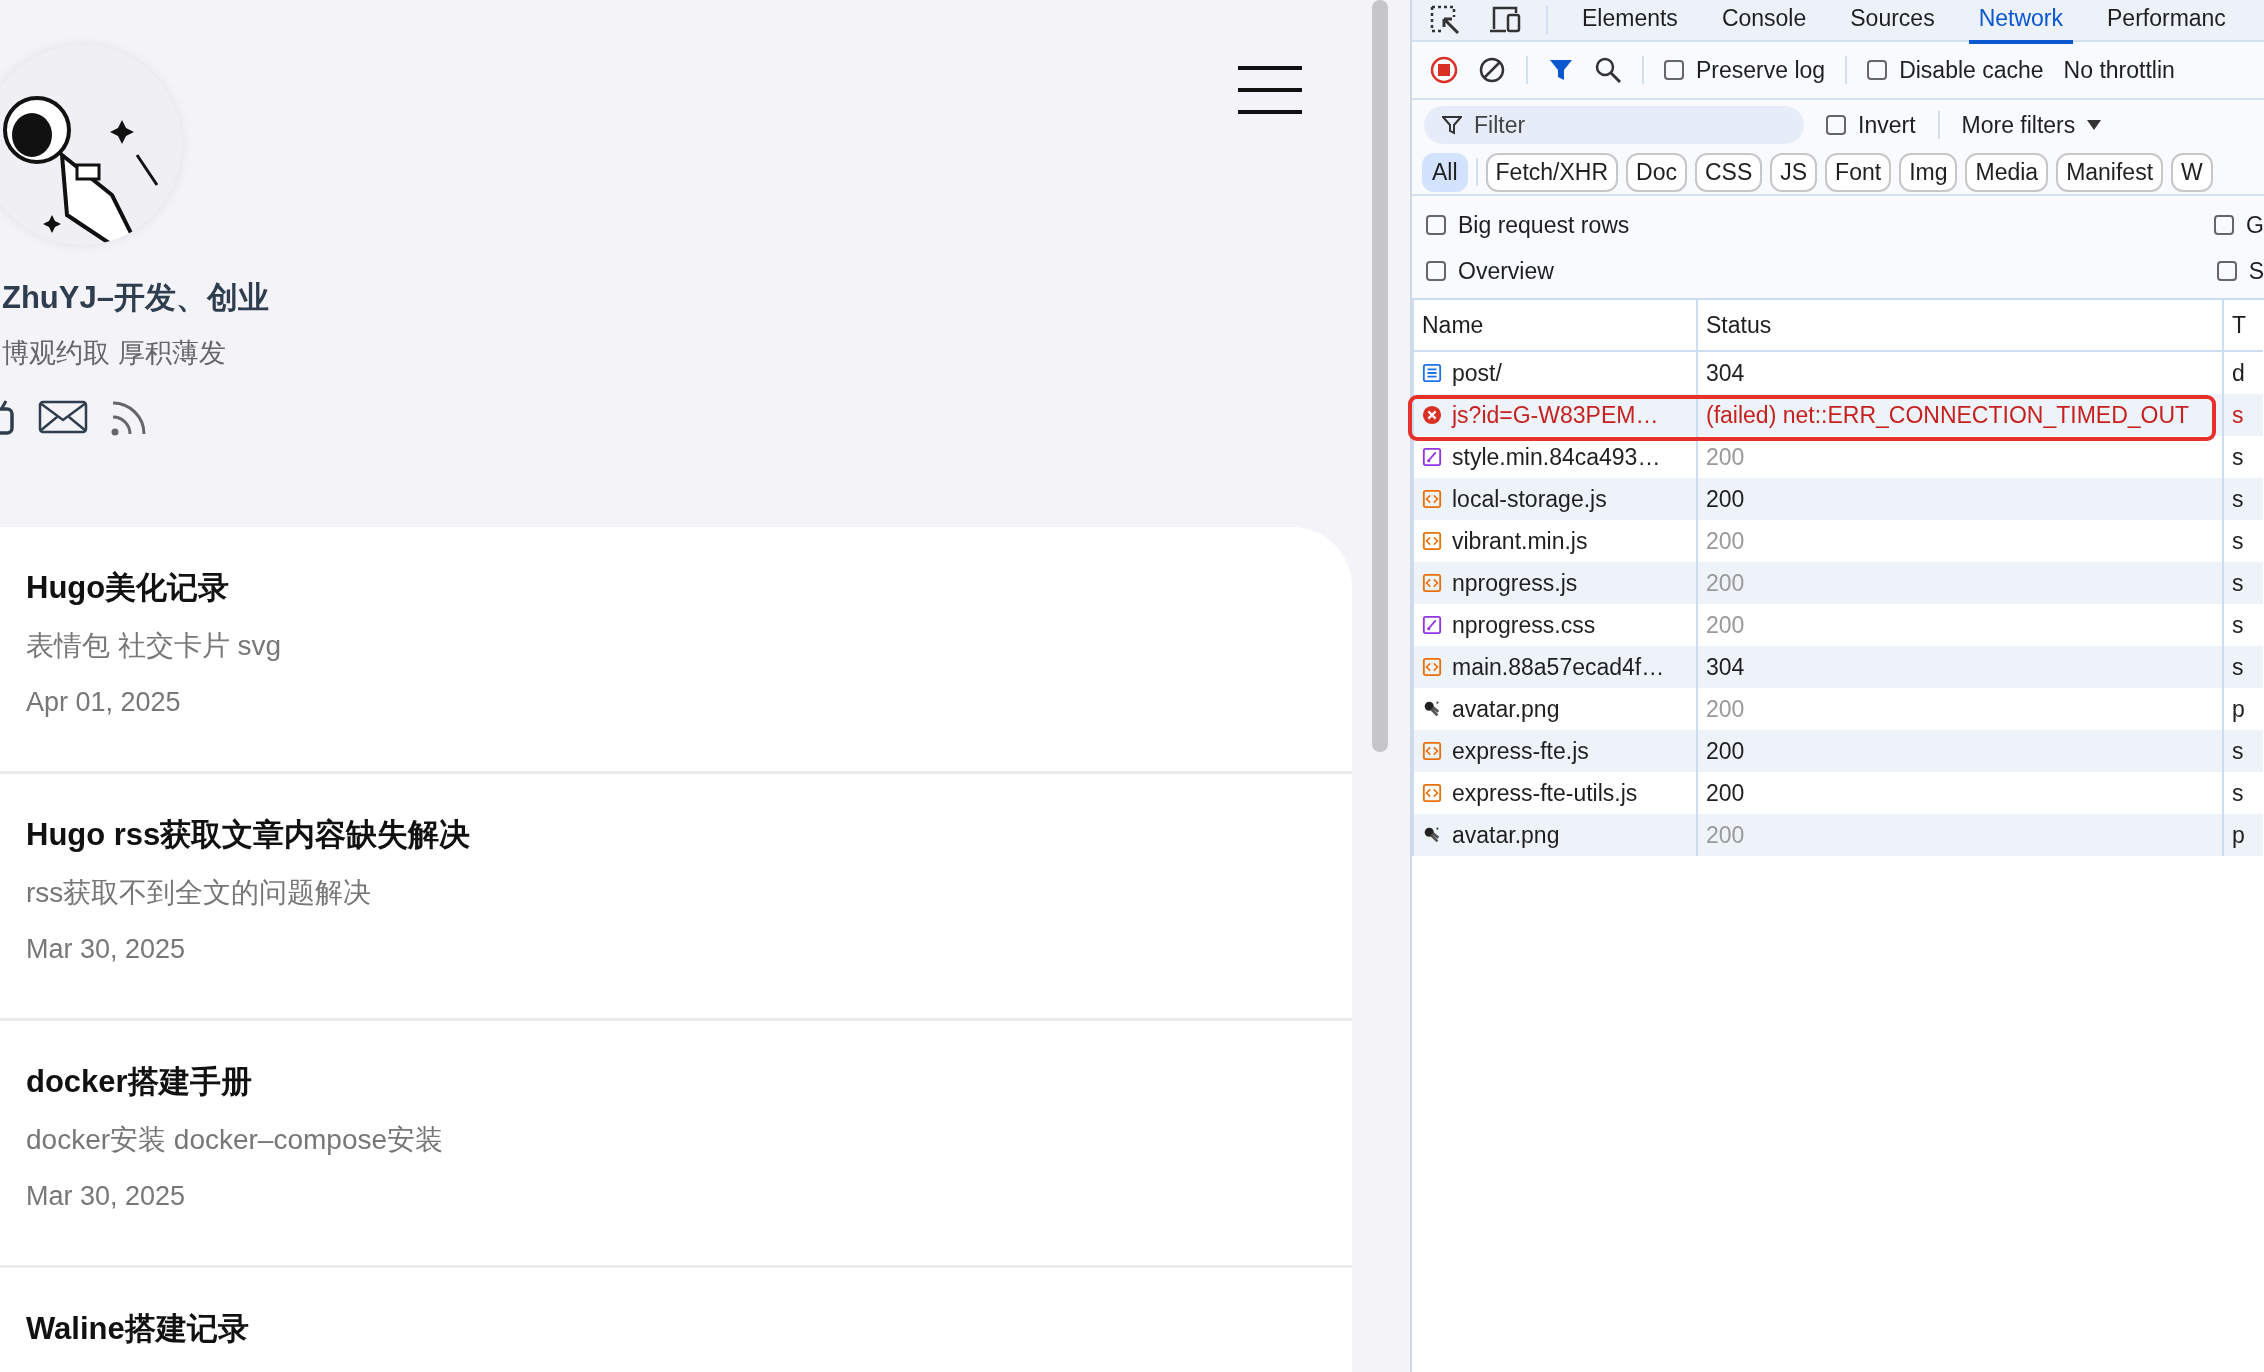 The height and width of the screenshot is (1372, 2264). I want to click on devtools-tab: Network, so click(2020, 23).